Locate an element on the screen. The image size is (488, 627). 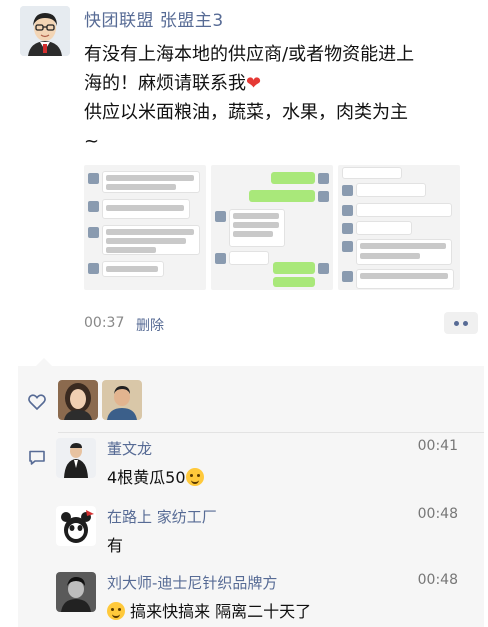
comment-text-value: 4根黄瓜50 is located at coordinates (146, 477).